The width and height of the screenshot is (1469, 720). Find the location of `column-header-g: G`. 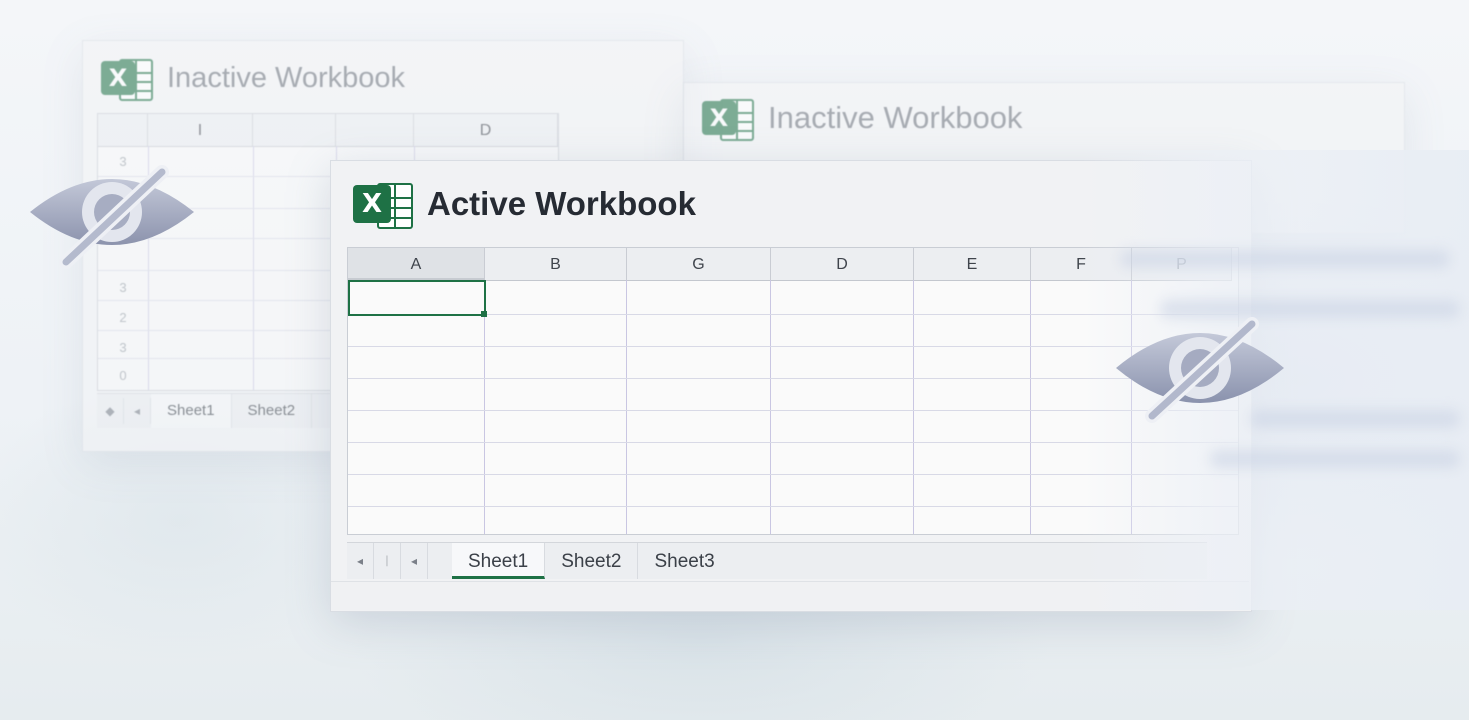

column-header-g: G is located at coordinates (699, 264).